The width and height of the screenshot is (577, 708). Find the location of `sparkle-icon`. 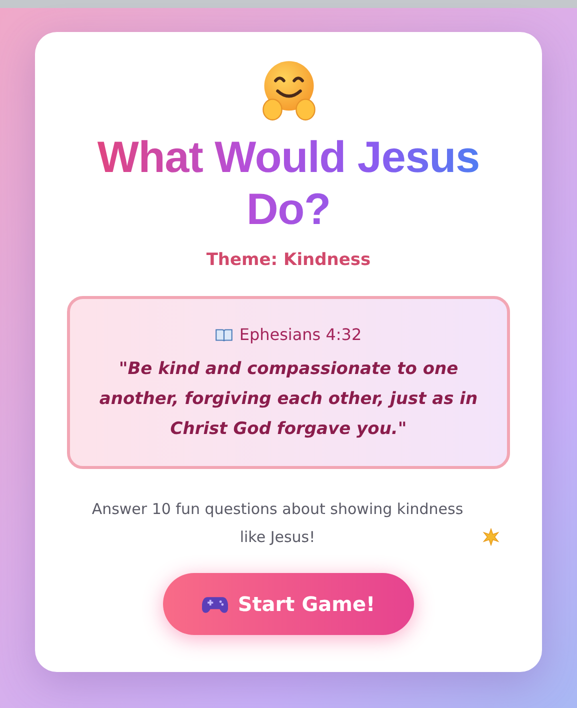

sparkle-icon is located at coordinates (491, 537).